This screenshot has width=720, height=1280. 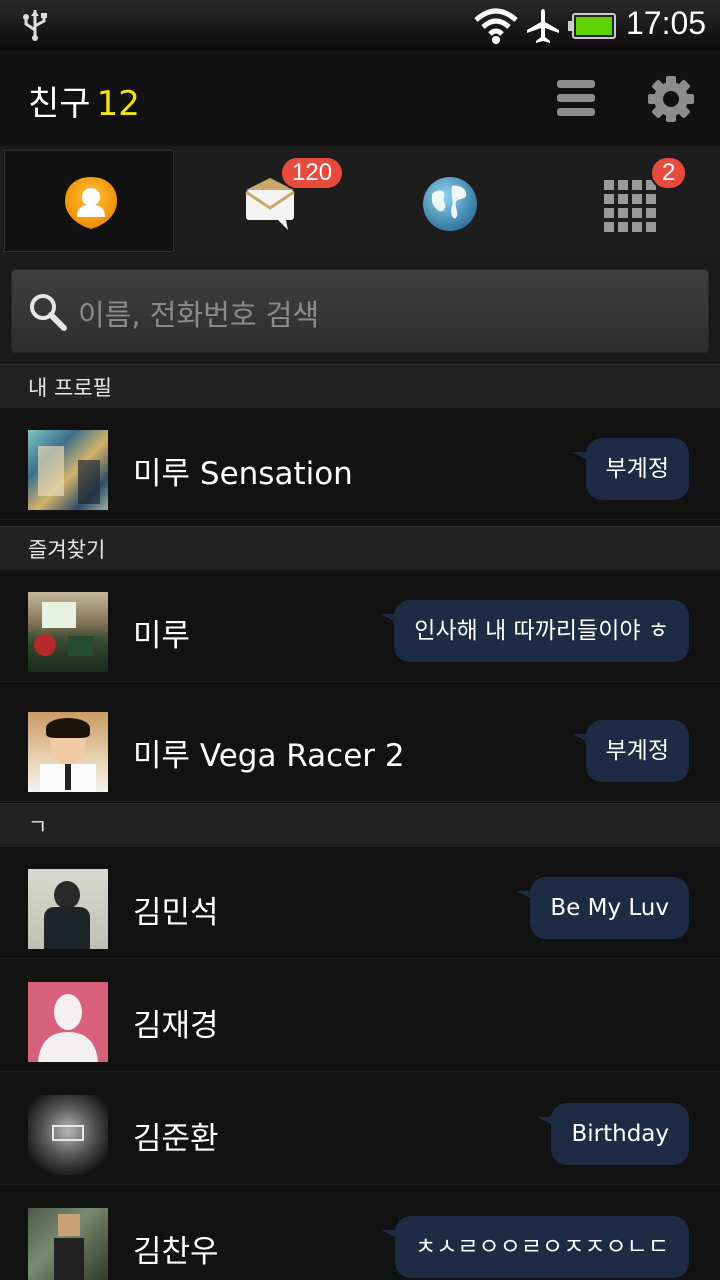 I want to click on section-header-my-profile: 내 프로필, so click(x=360, y=386).